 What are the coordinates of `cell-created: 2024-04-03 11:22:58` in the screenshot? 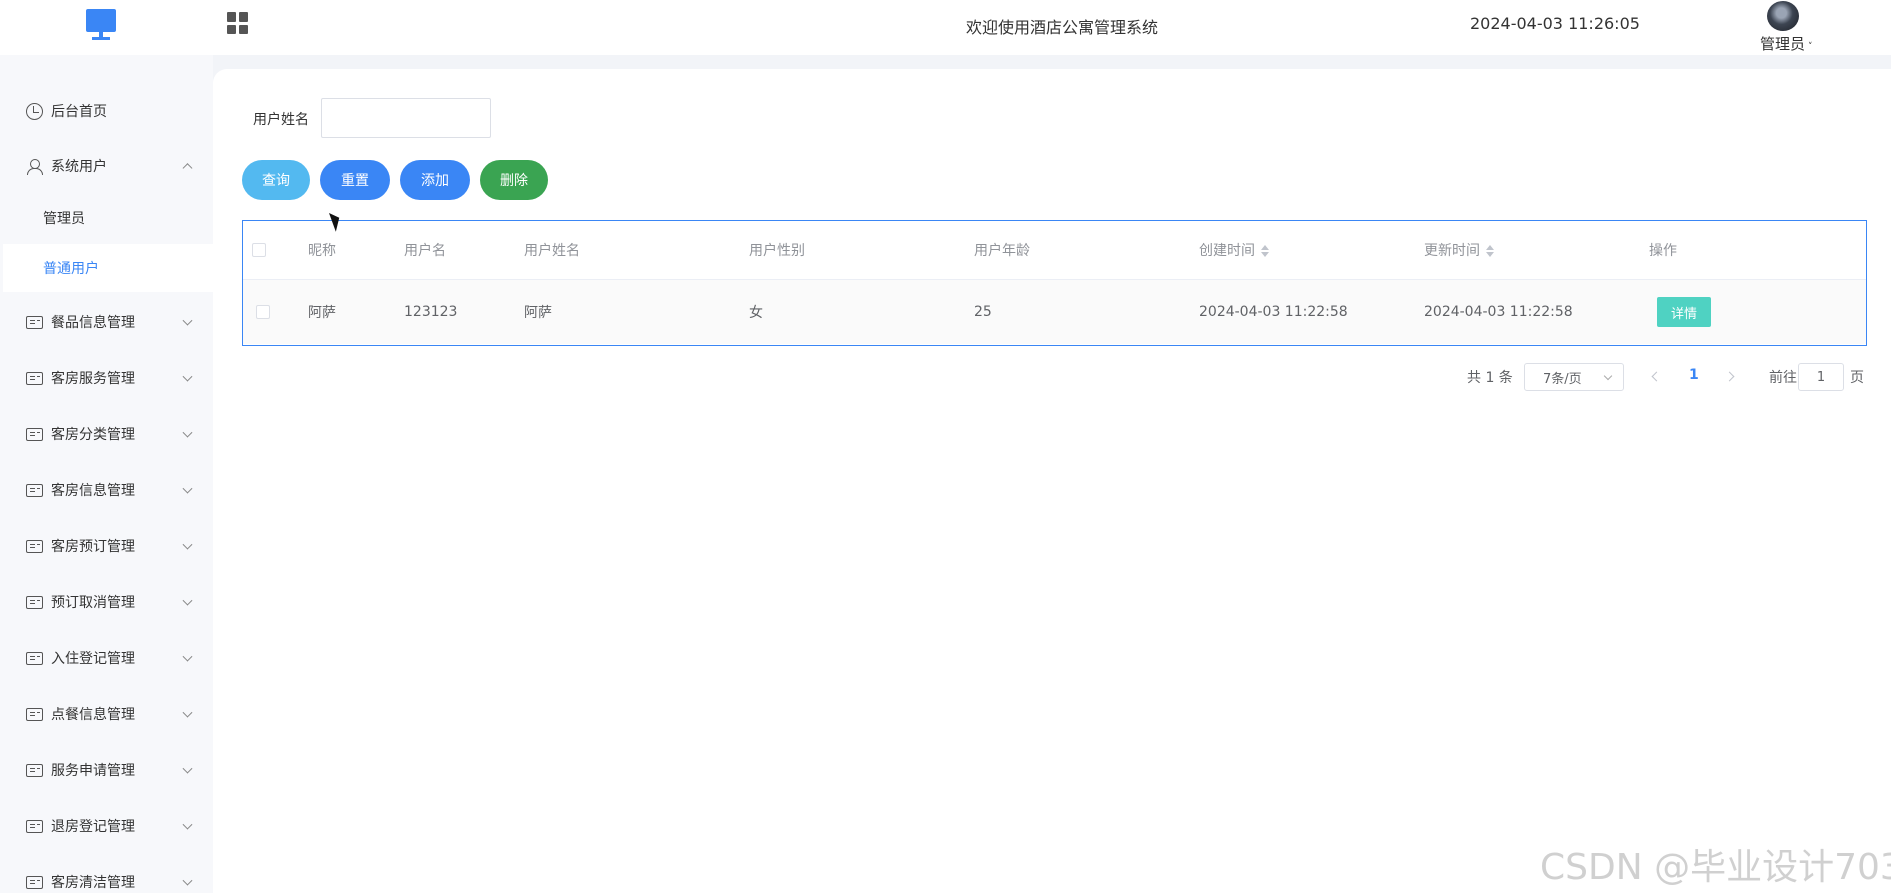 It's located at (1273, 312).